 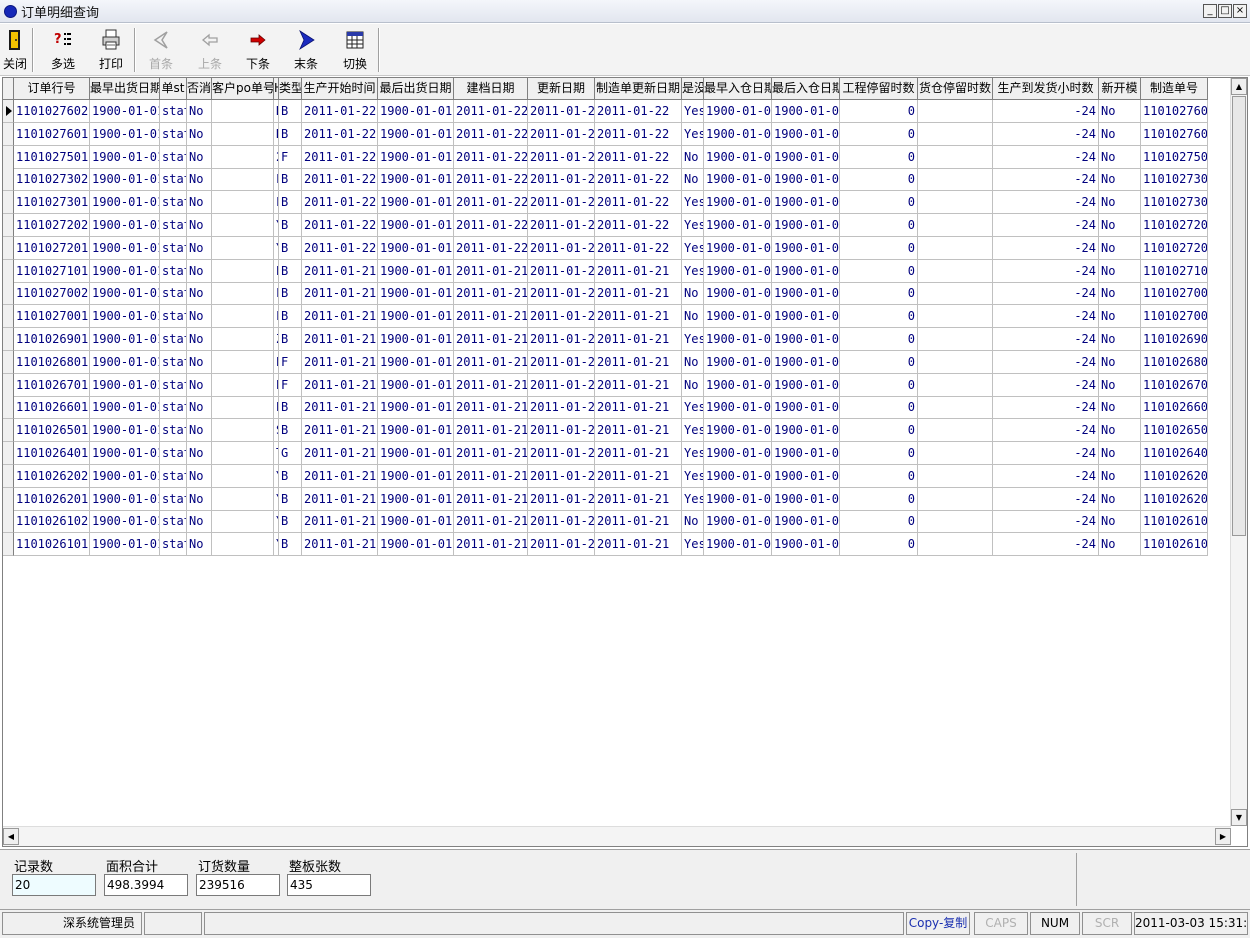 I want to click on column-header: 制造单更新日期, so click(x=638, y=89).